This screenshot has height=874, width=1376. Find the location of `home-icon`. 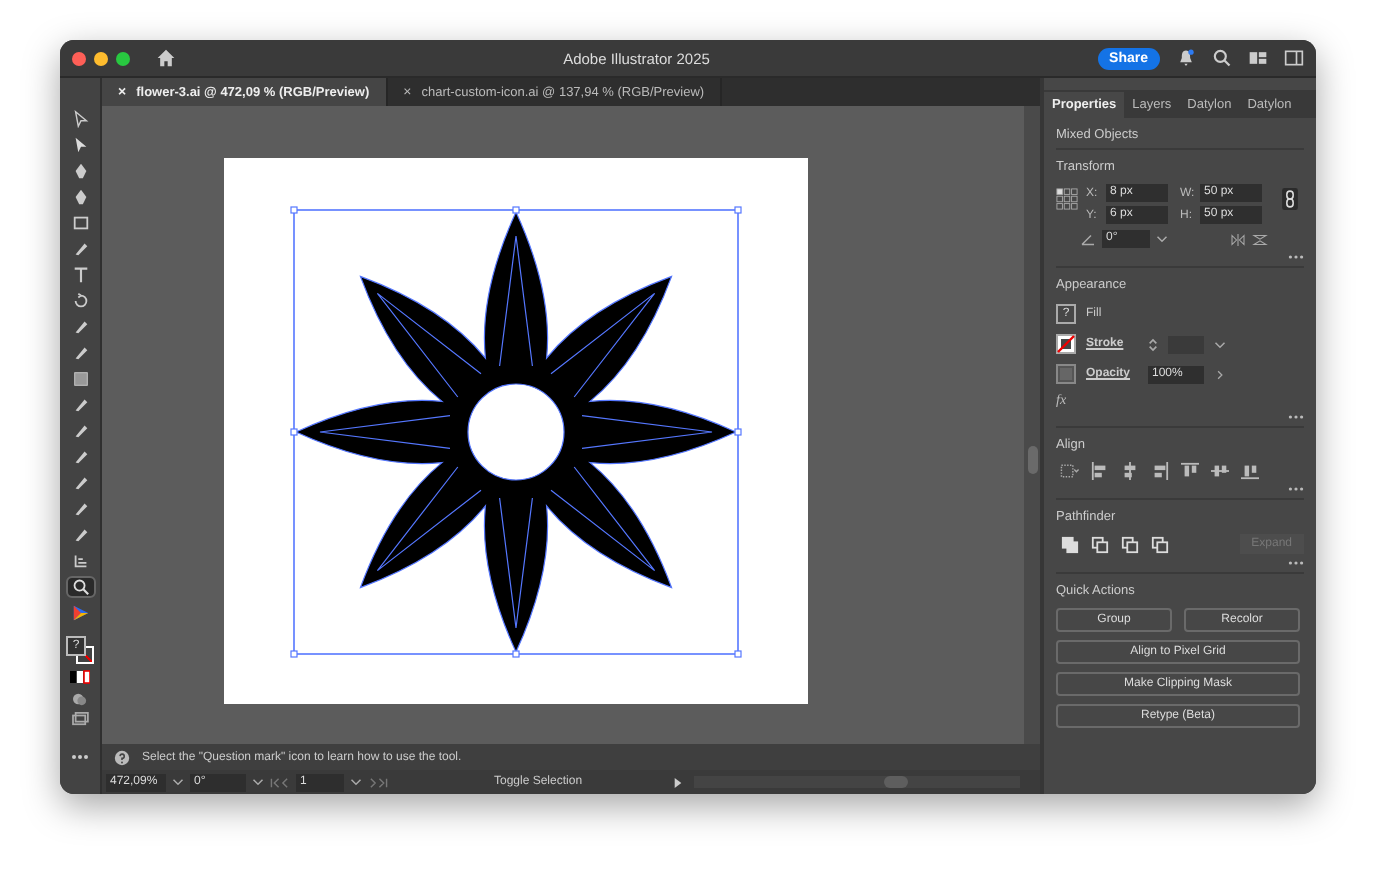

home-icon is located at coordinates (166, 58).